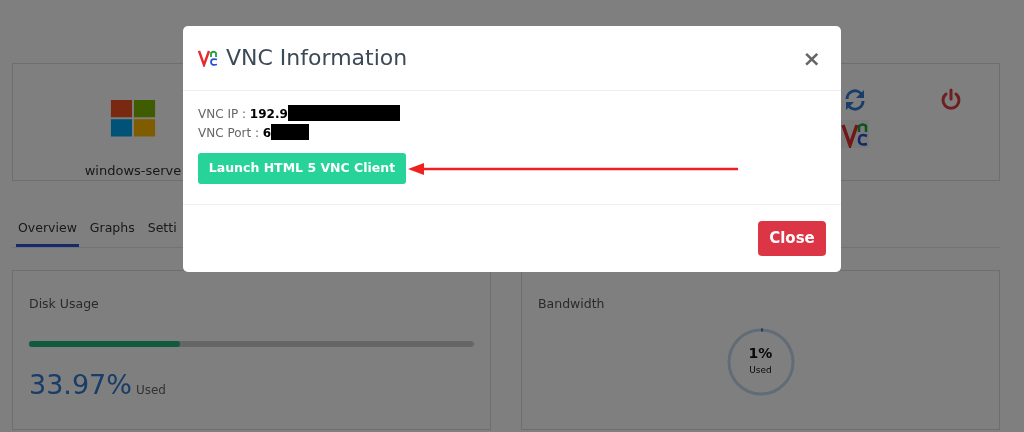 The height and width of the screenshot is (432, 1024). What do you see at coordinates (951, 100) in the screenshot?
I see `power-icon` at bounding box center [951, 100].